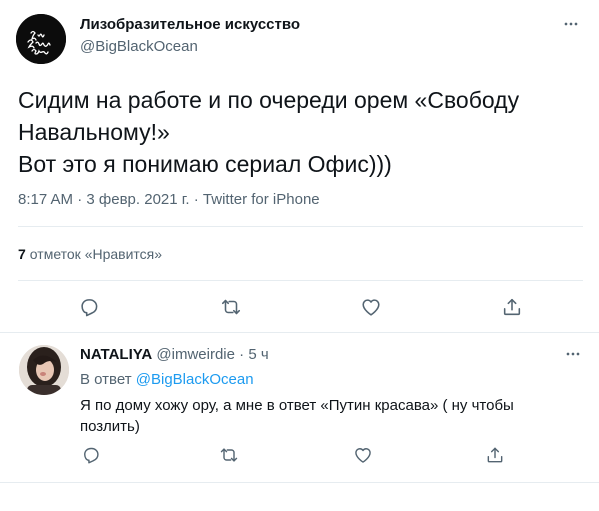 The image size is (599, 511). I want to click on author-avatar, so click(41, 39).